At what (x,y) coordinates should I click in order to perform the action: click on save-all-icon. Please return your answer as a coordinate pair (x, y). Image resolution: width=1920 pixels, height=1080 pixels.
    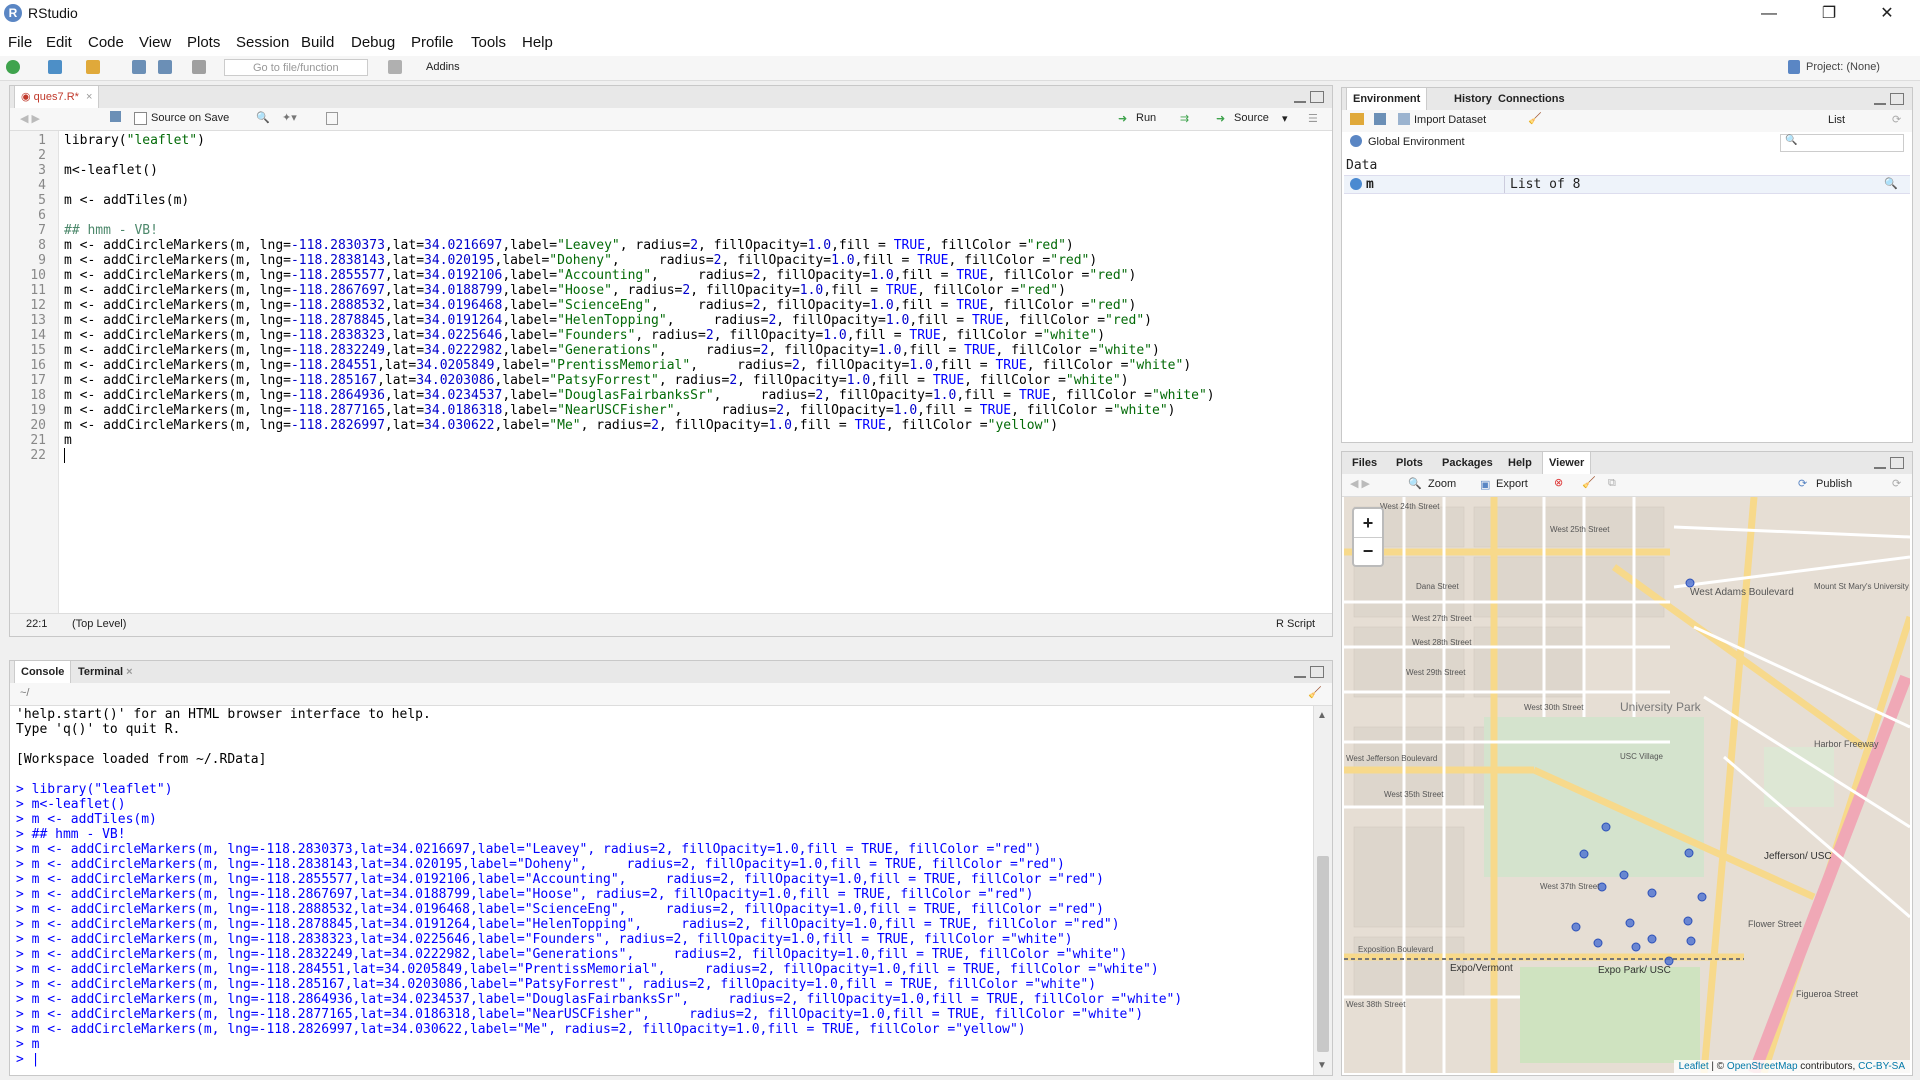
    Looking at the image, I should click on (165, 67).